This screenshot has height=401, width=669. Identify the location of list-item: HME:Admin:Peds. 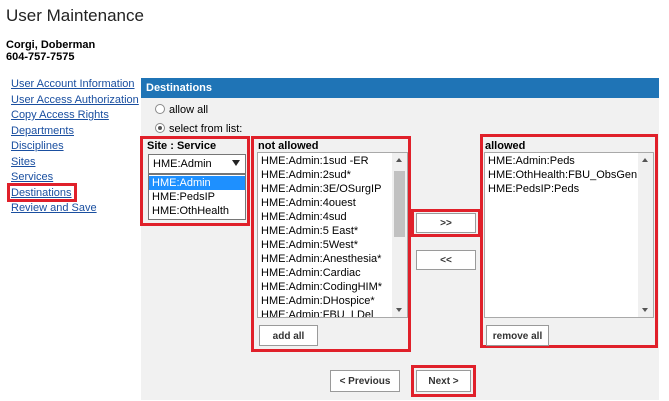
(531, 161).